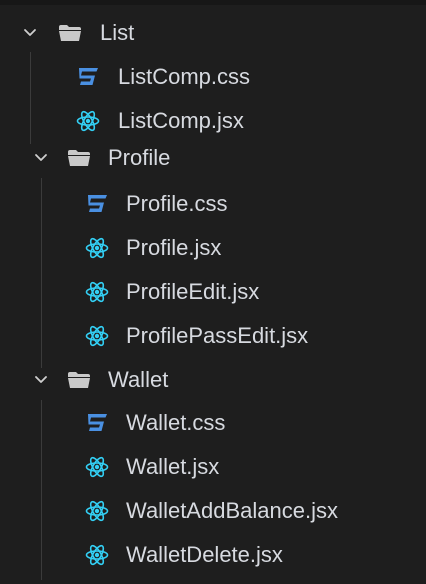 The width and height of the screenshot is (426, 584). I want to click on file-row-walletaddbalance-jsx: WalletAddBalance.jsx, so click(213, 511).